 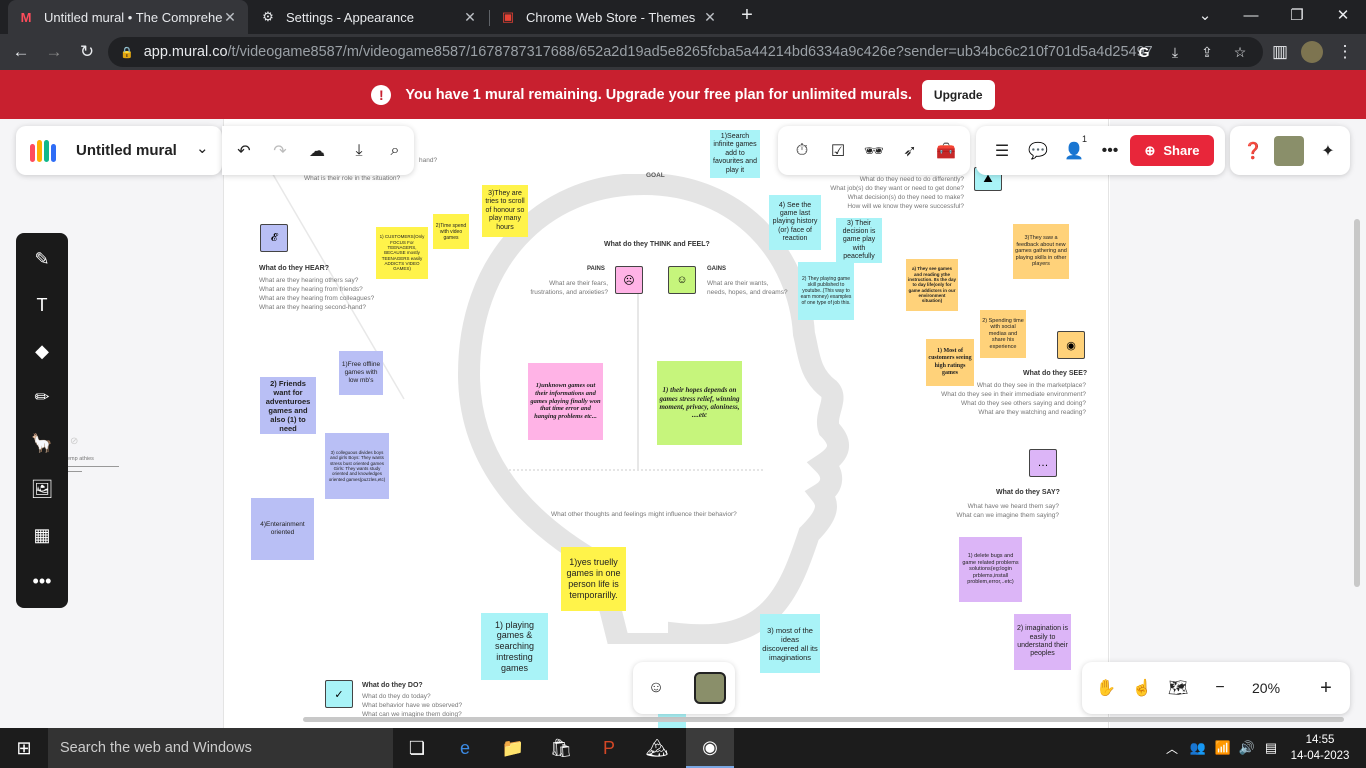 What do you see at coordinates (910, 151) in the screenshot?
I see `summon-cursor-icon: ➶` at bounding box center [910, 151].